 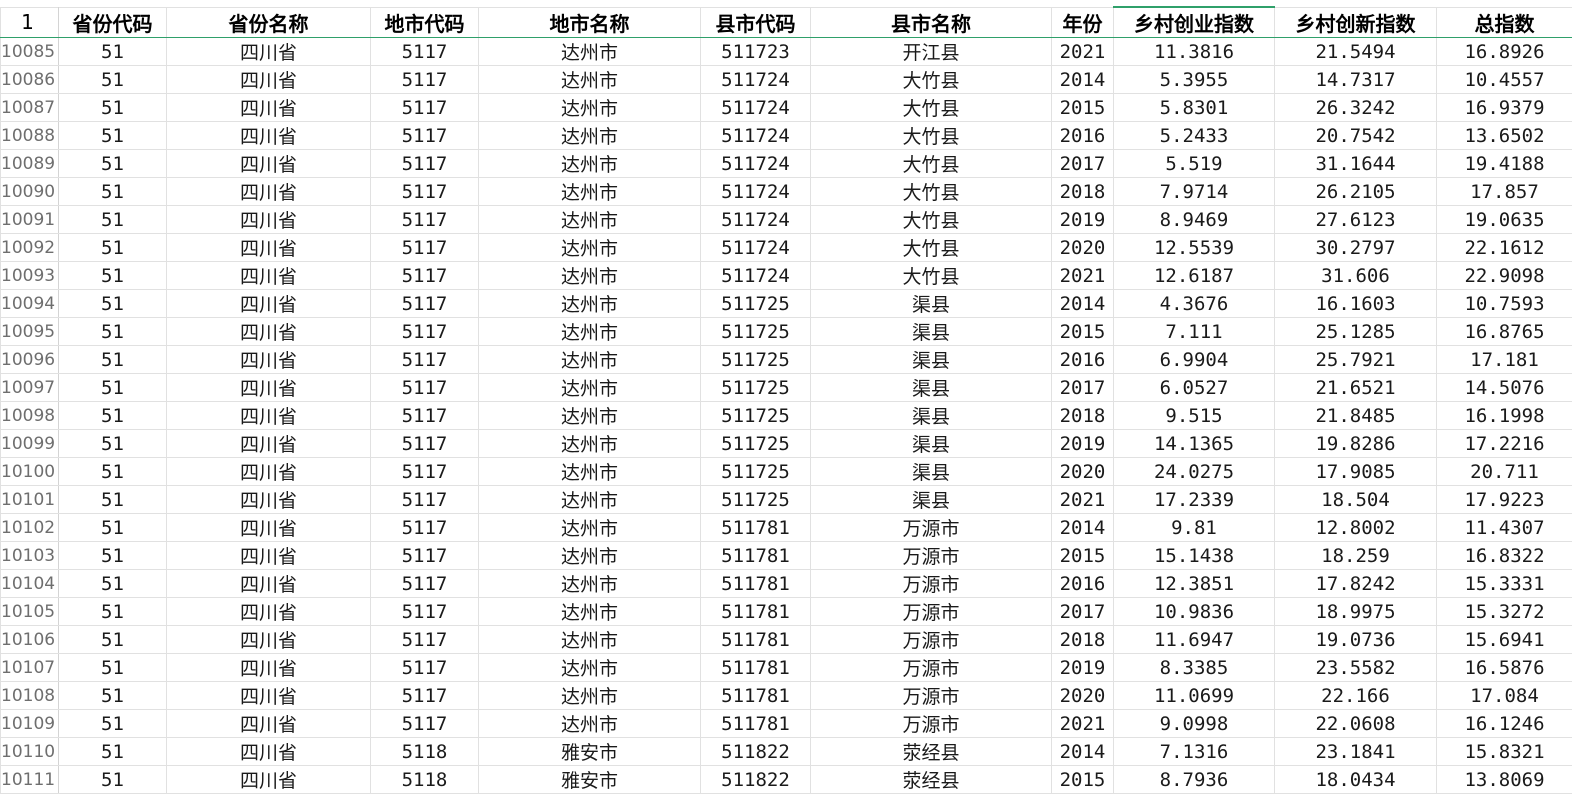 I want to click on table-cell: 5.3955, so click(x=1194, y=79).